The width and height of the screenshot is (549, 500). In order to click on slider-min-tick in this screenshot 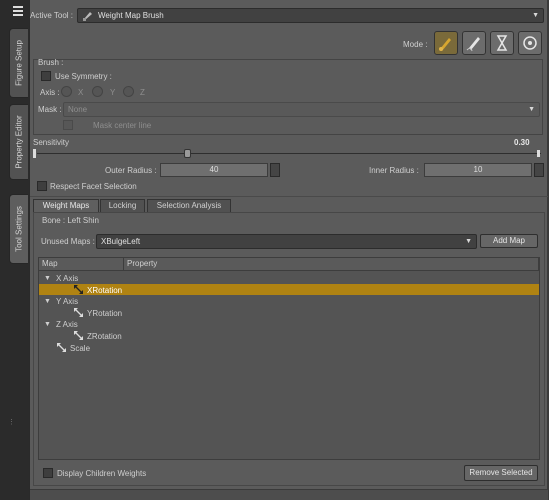, I will do `click(34, 153)`.